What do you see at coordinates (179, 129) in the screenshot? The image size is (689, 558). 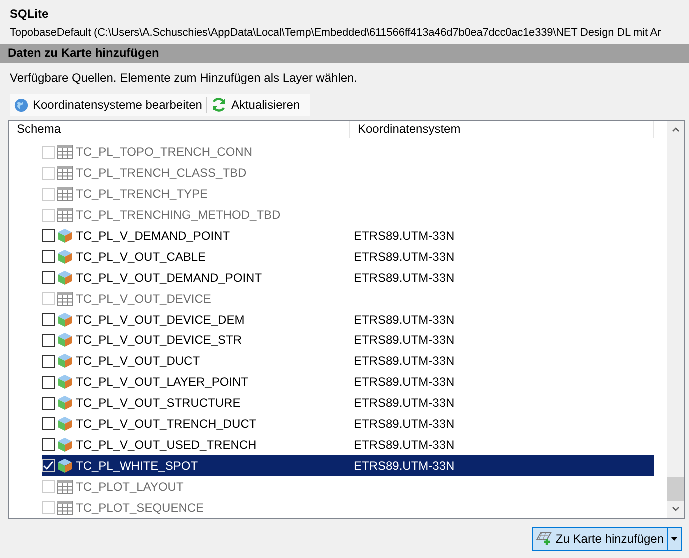 I see `column-header: Schema` at bounding box center [179, 129].